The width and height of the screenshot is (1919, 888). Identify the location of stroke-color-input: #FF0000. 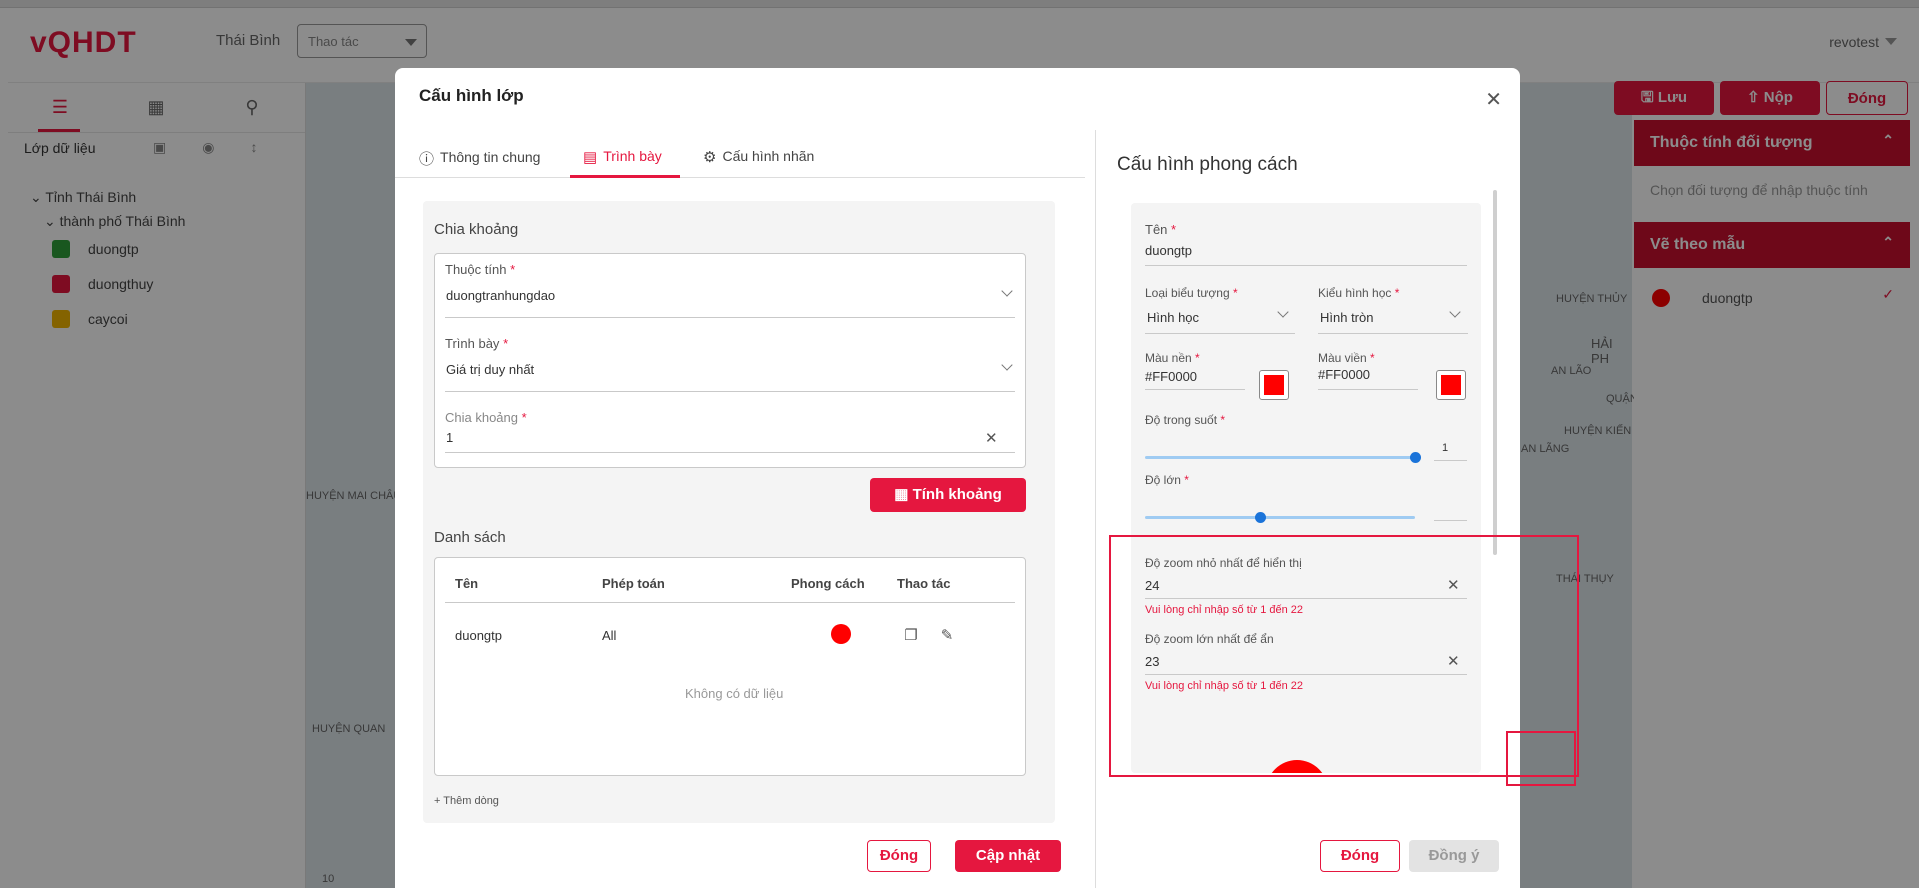
(1368, 374).